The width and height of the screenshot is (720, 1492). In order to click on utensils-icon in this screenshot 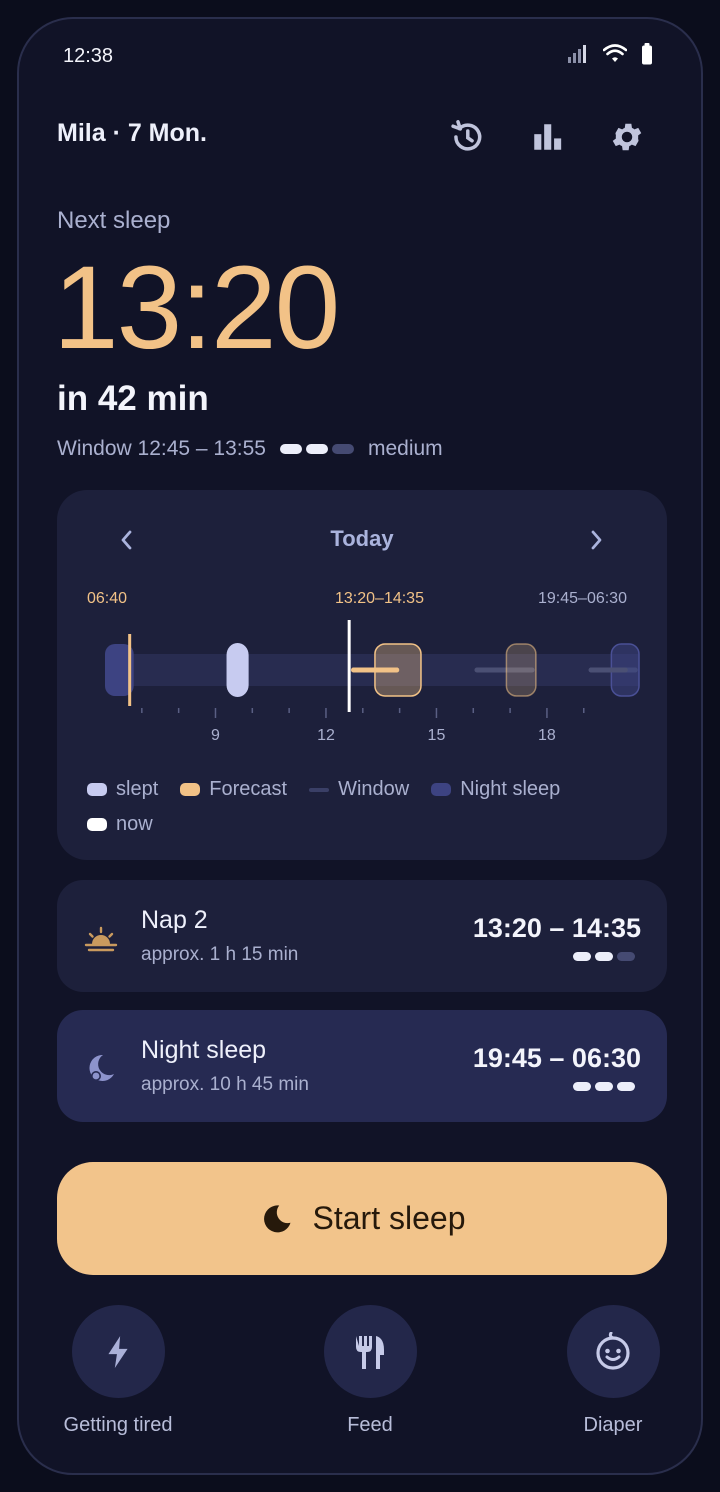, I will do `click(370, 1352)`.